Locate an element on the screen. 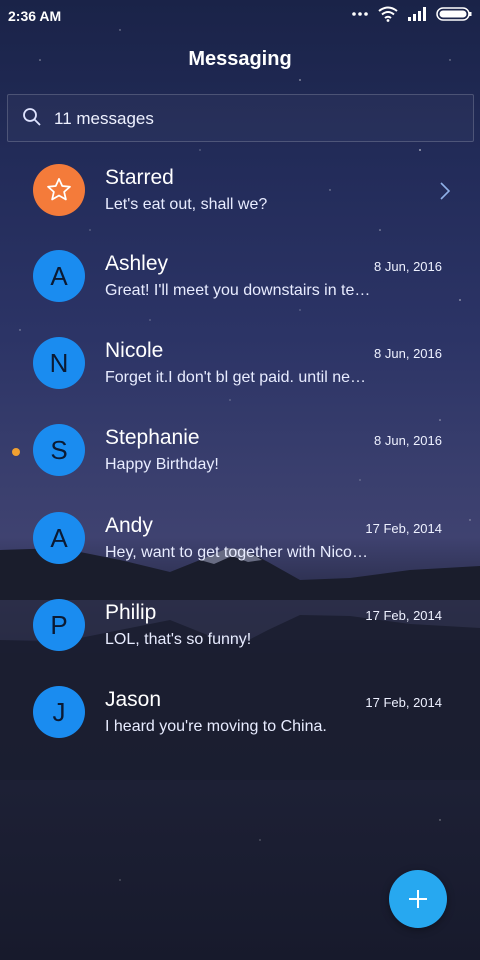 The height and width of the screenshot is (960, 480). plus-icon is located at coordinates (418, 899).